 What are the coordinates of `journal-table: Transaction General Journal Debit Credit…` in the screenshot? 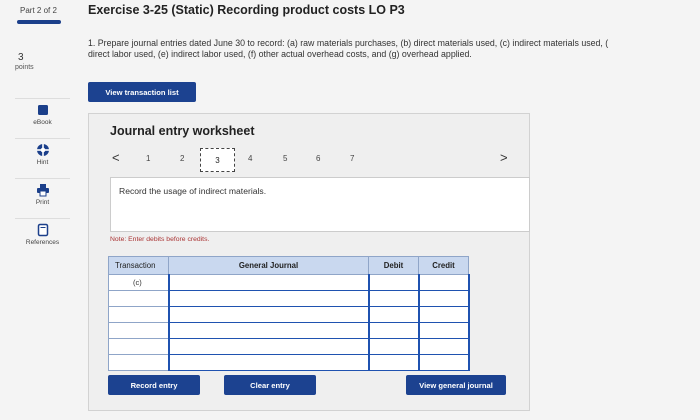 It's located at (289, 313).